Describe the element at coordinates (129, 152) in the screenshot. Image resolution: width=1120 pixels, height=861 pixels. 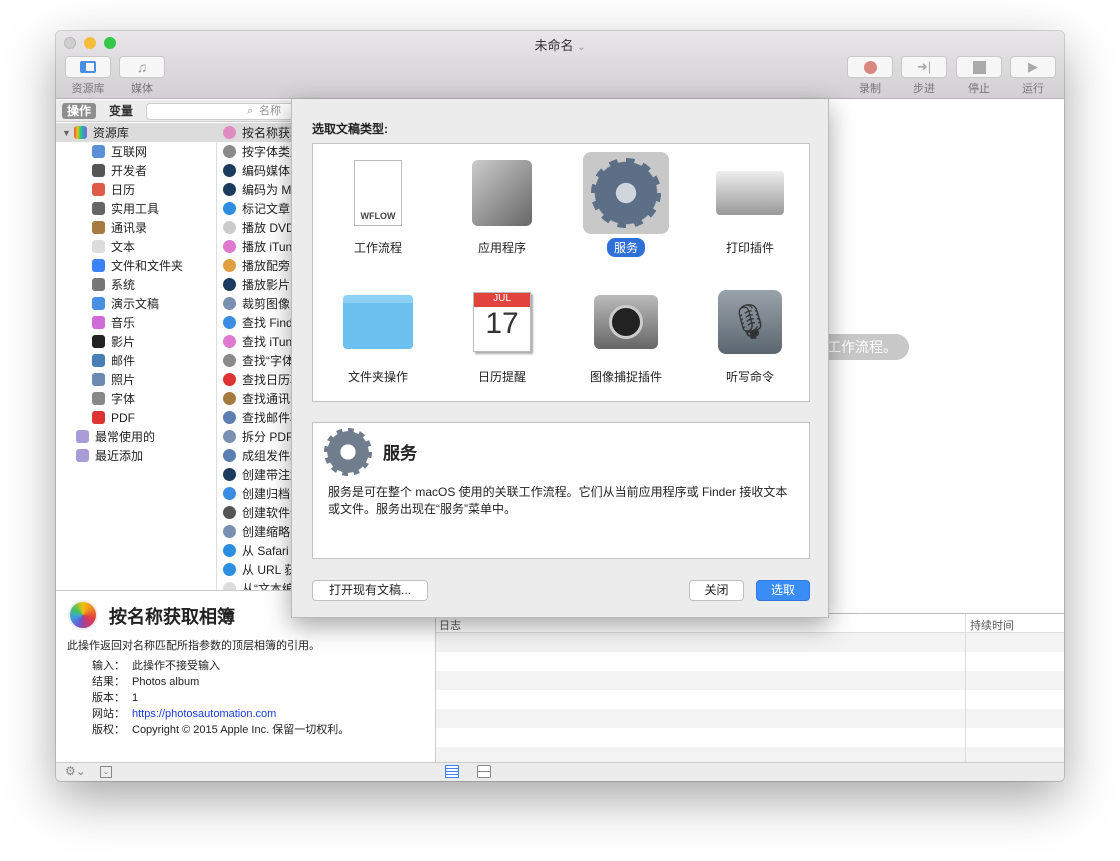
I see `category-label: 互联网` at that location.